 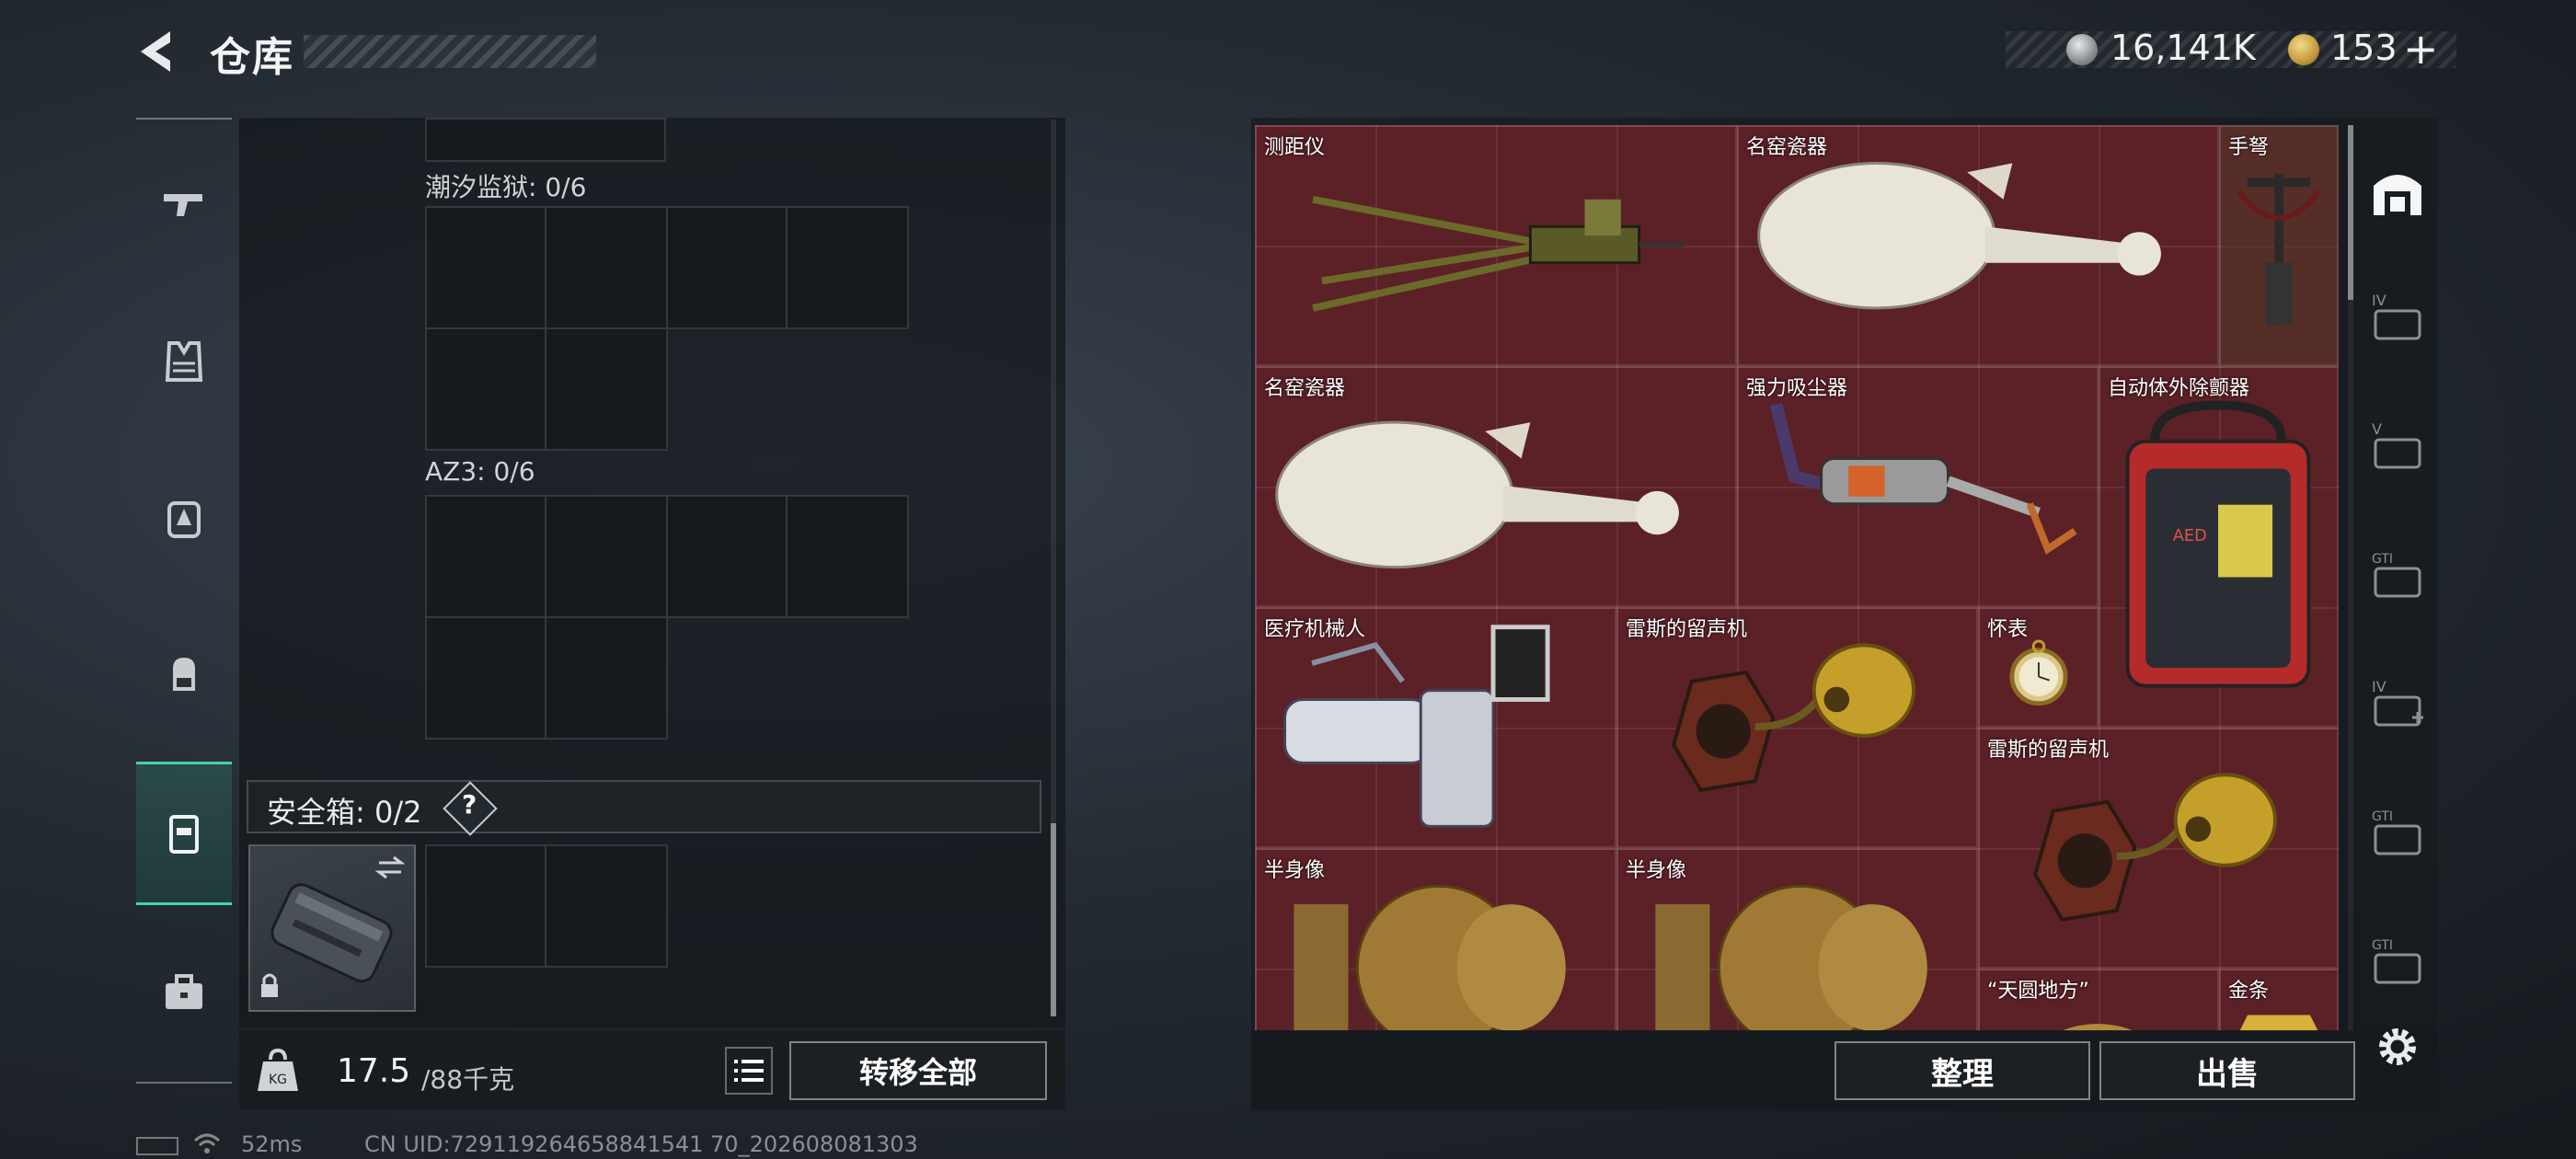 I want to click on category-chest-rig, so click(x=184, y=518).